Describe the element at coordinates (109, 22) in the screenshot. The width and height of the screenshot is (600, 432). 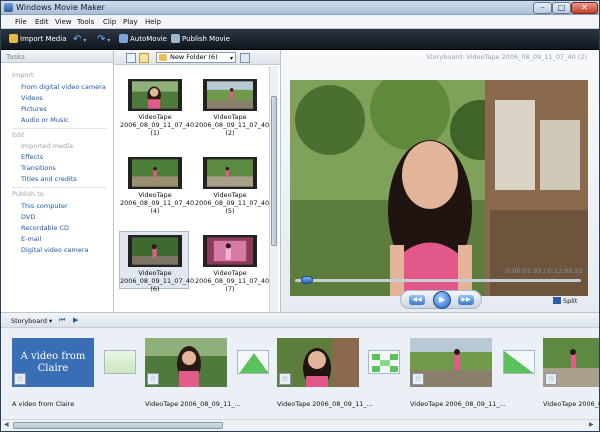
I see `menu-clip: Clip` at that location.